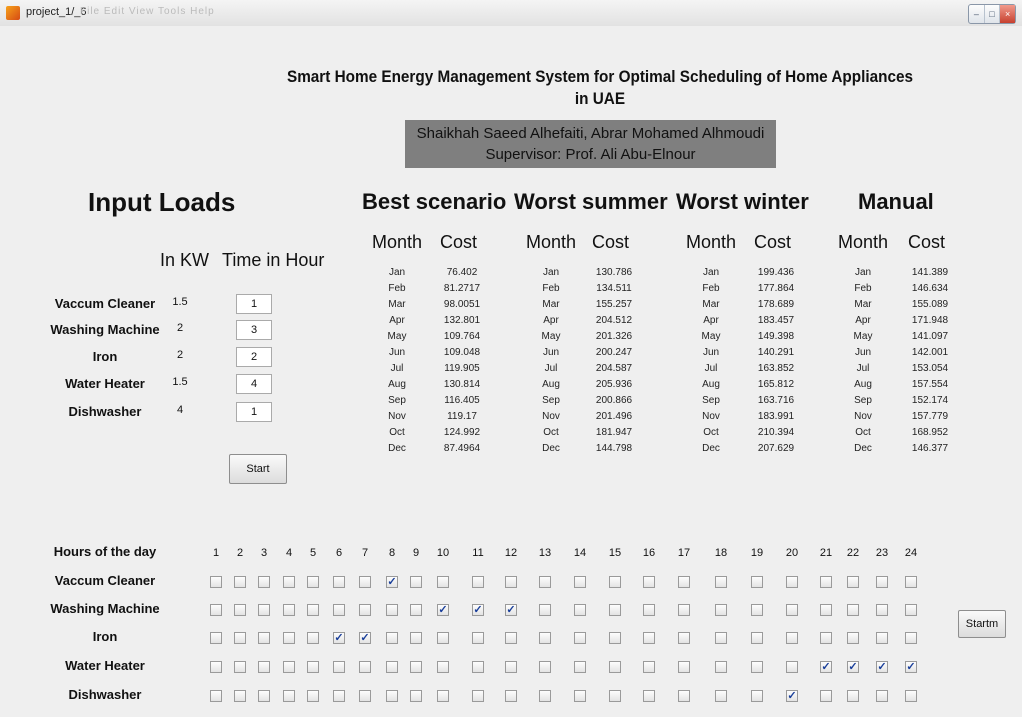  I want to click on menu-bar: File Edit View Tools Help, so click(147, 11).